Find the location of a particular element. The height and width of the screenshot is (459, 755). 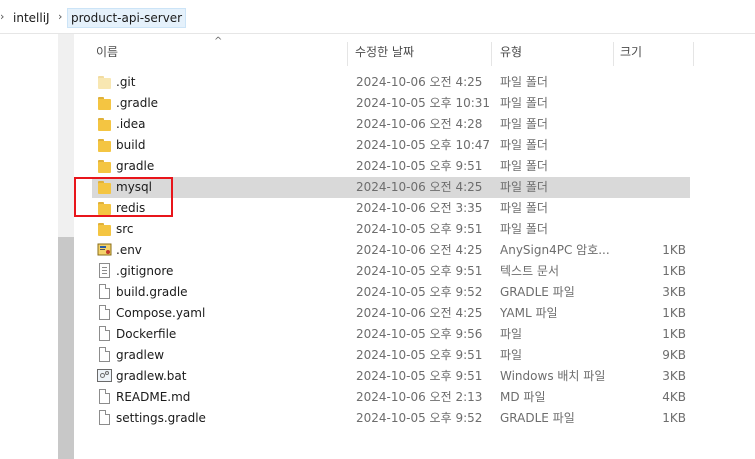

file-modified: 2024-10-05 오후 10:31 is located at coordinates (423, 103).